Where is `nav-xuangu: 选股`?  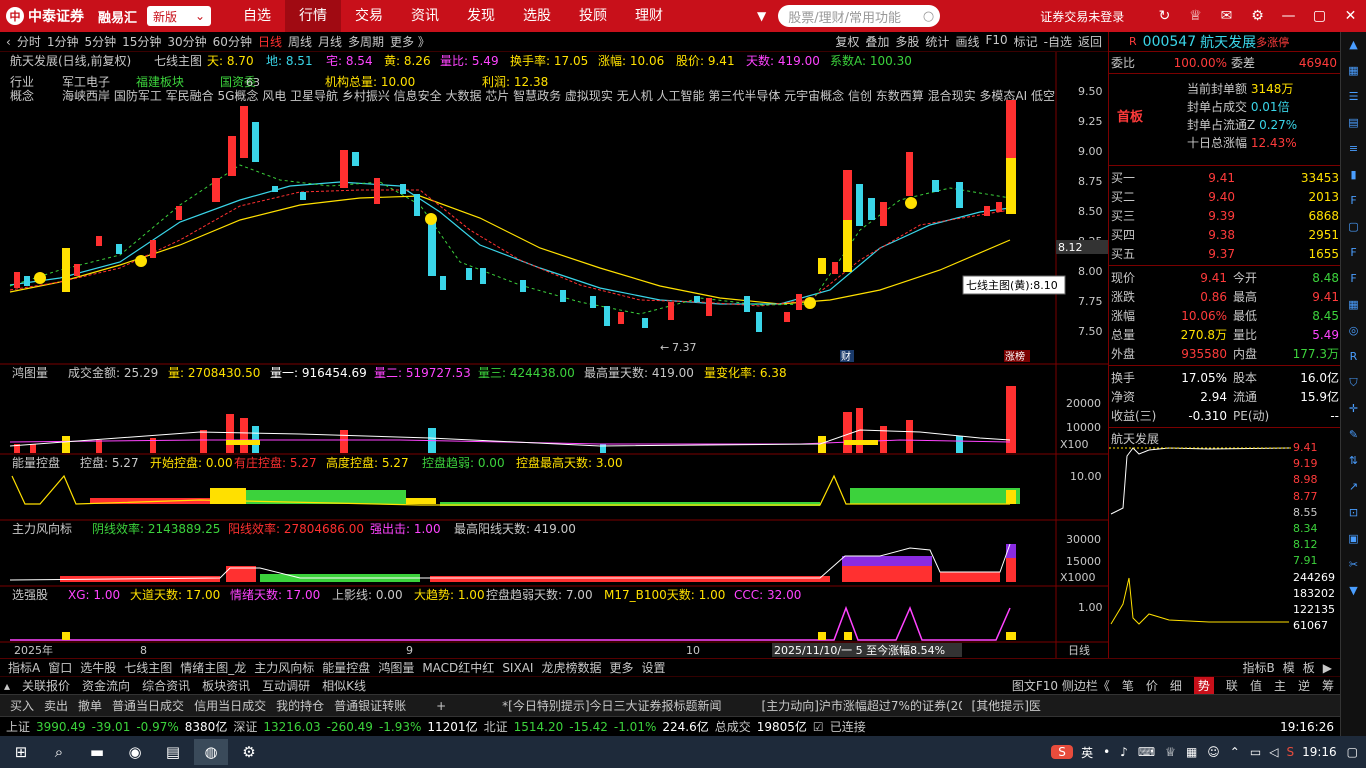
nav-xuangu: 选股 is located at coordinates (537, 16).